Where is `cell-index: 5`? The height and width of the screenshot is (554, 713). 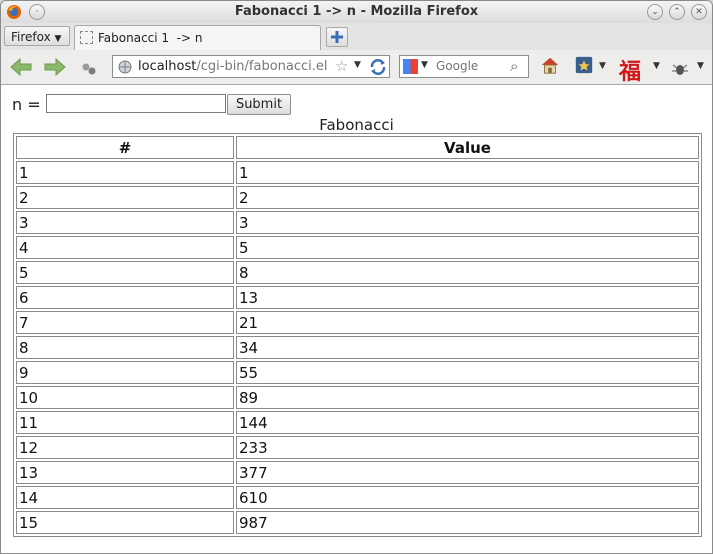
cell-index: 5 is located at coordinates (125, 272).